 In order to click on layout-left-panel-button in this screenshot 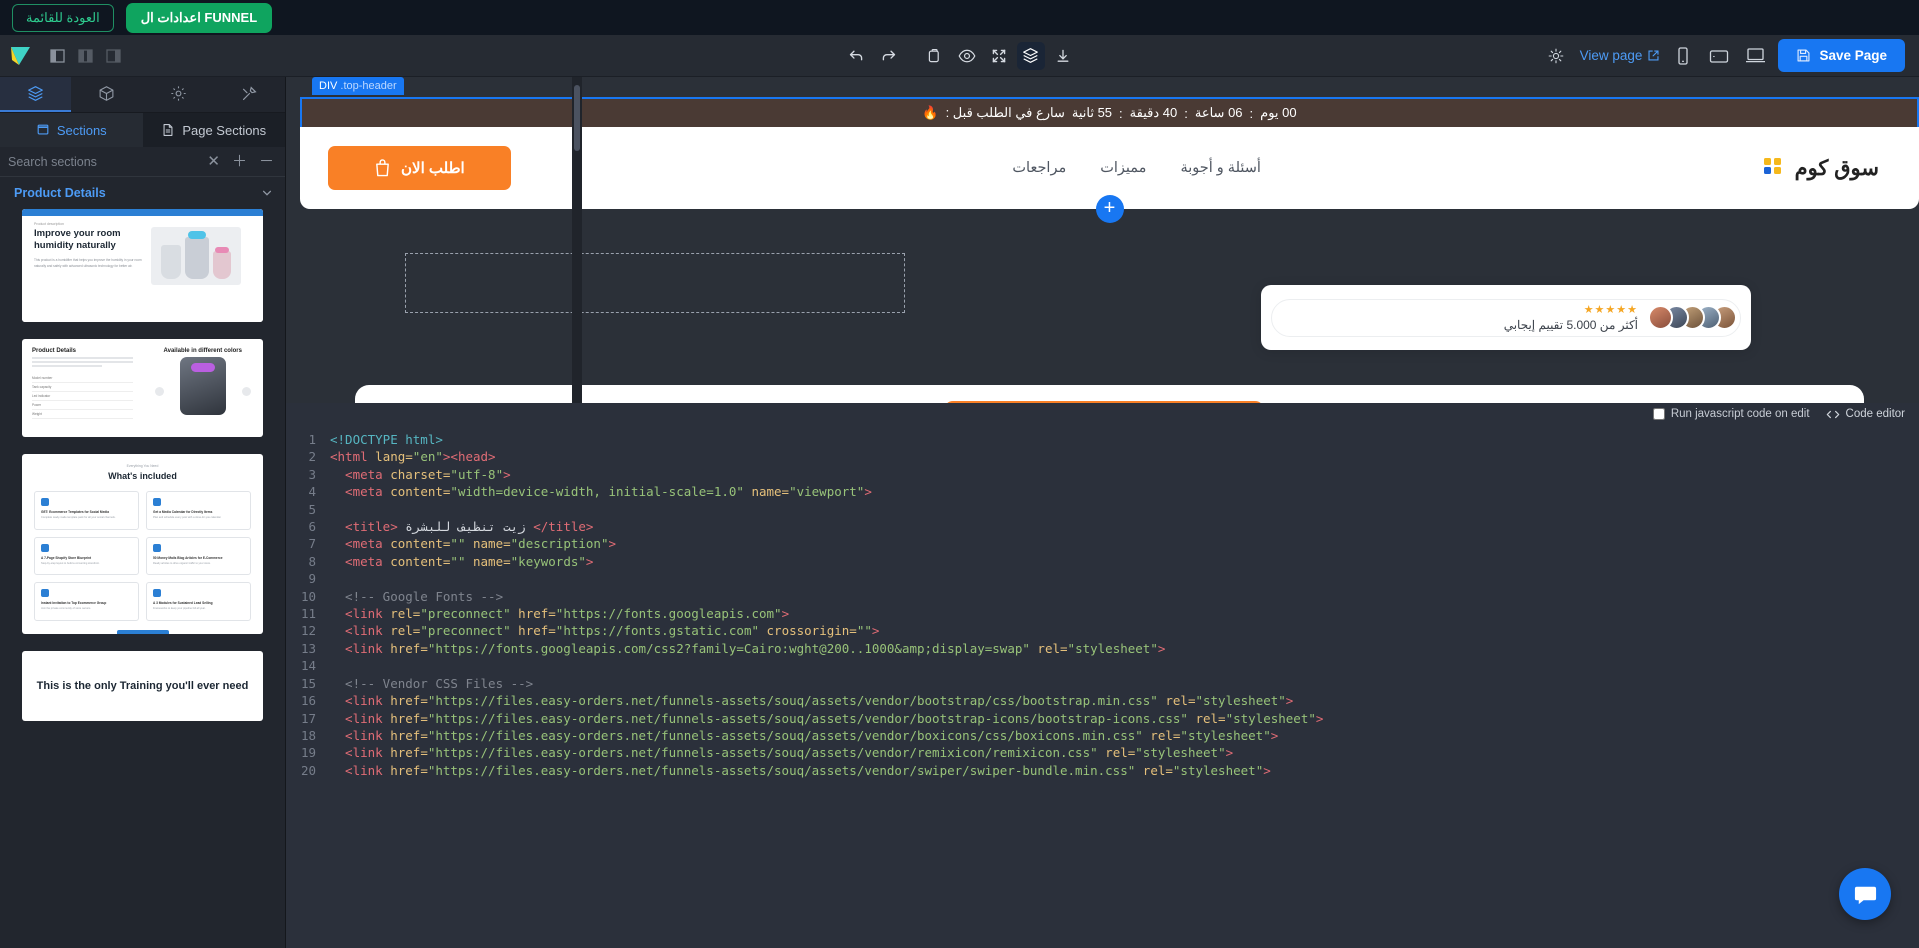, I will do `click(57, 56)`.